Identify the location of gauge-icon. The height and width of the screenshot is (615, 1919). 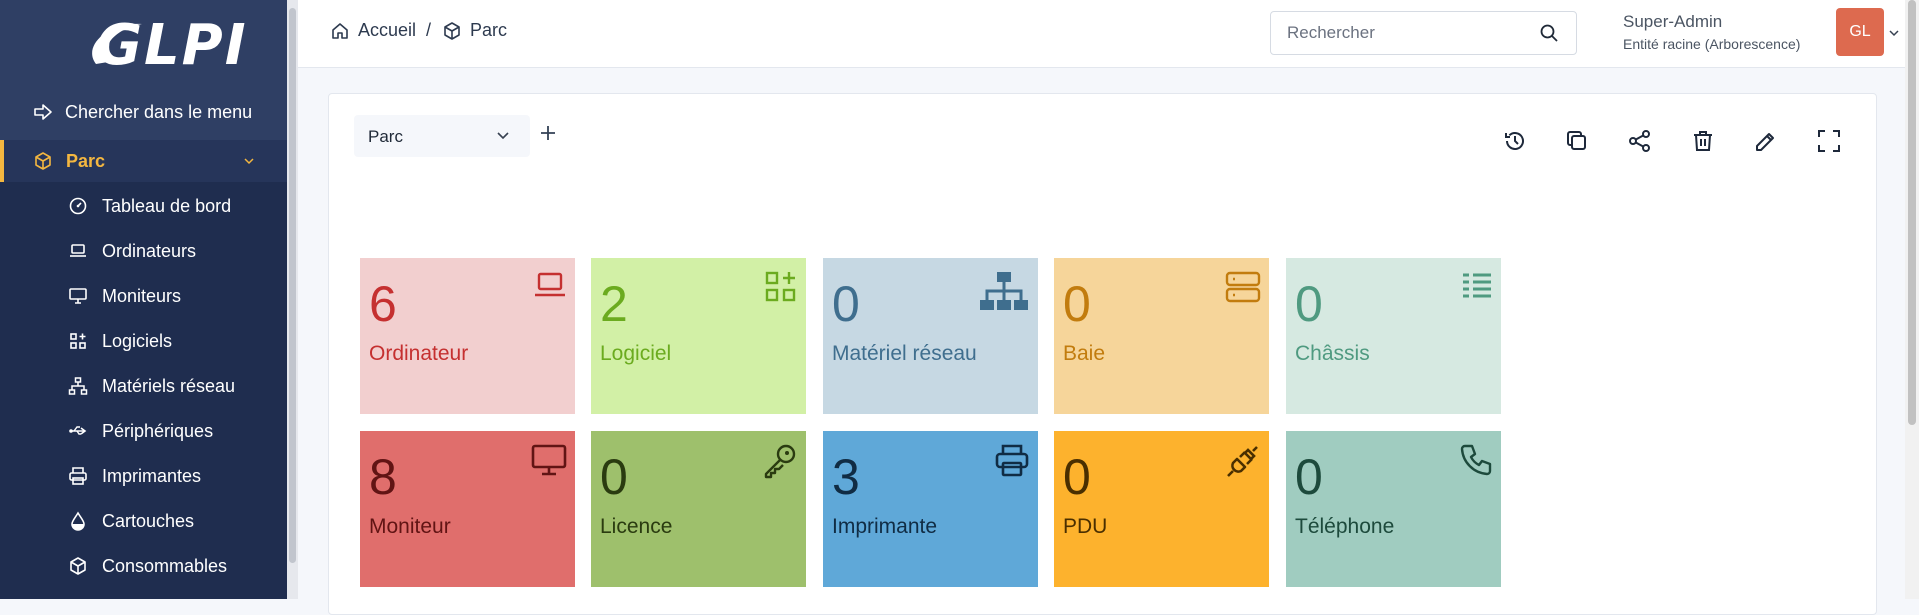
(78, 206).